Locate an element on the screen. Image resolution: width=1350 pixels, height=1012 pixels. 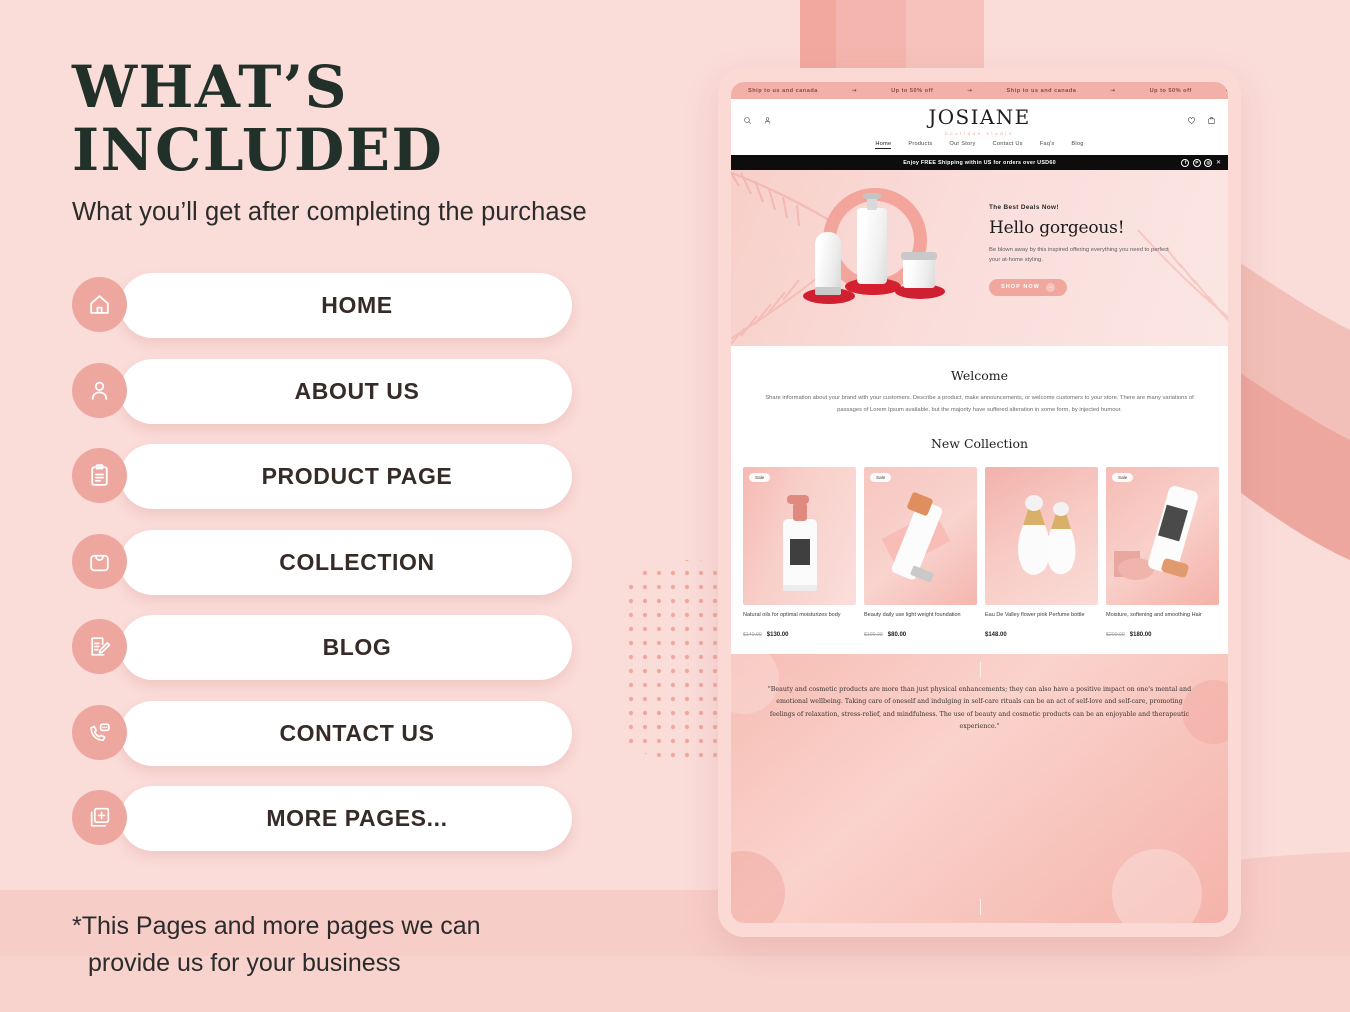
account-icon is located at coordinates (767, 121).